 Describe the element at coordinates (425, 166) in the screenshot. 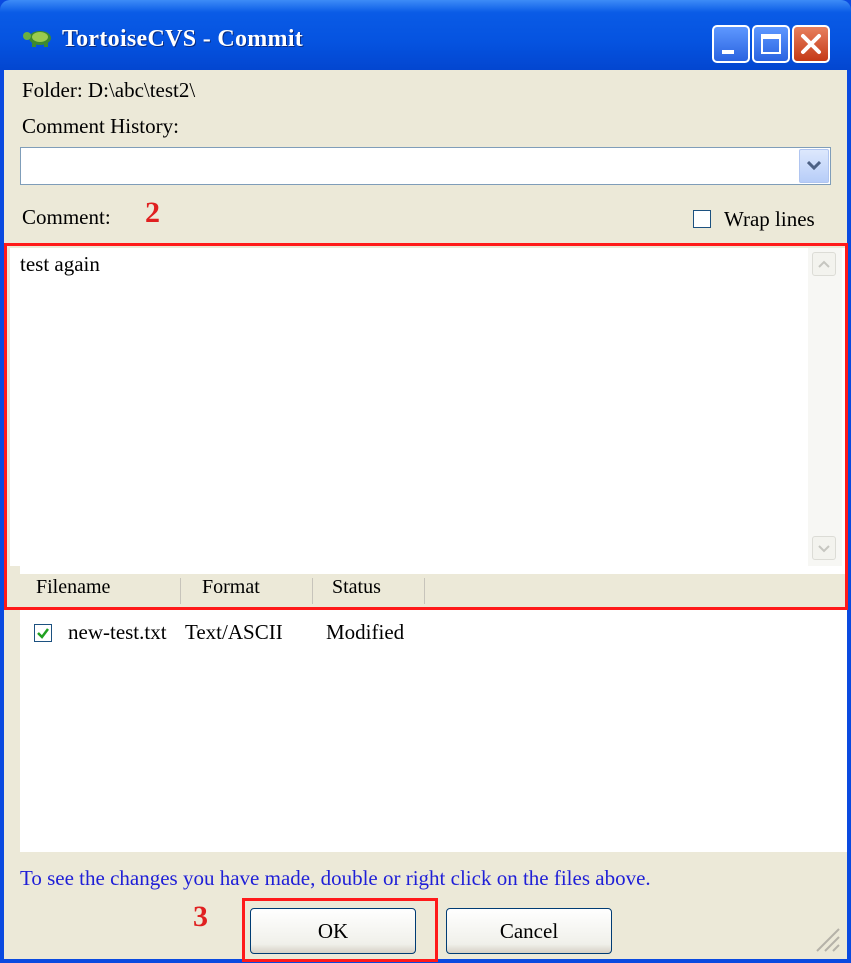

I see `comment-history-dropdown` at that location.